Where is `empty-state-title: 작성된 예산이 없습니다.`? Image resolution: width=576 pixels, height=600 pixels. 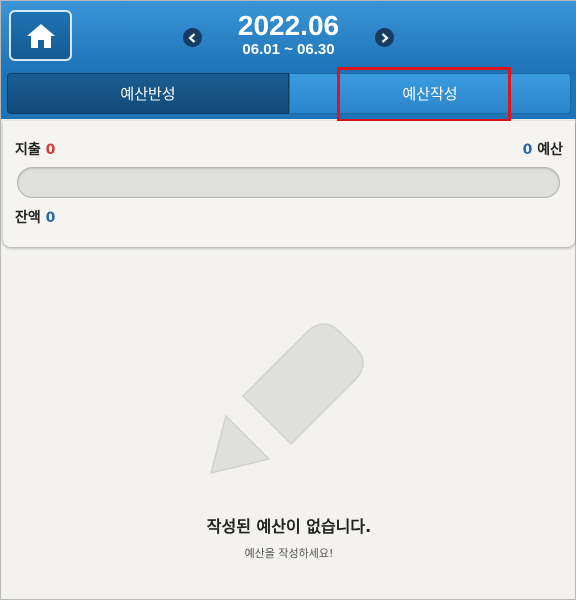
empty-state-title: 작성된 예산이 없습니다. is located at coordinates (289, 526).